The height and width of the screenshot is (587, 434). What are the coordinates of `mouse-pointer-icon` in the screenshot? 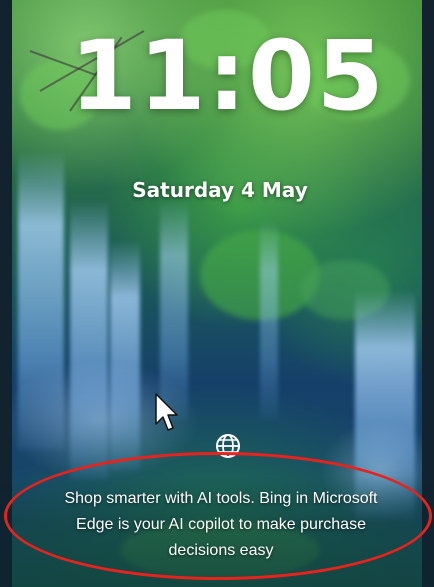 It's located at (166, 412).